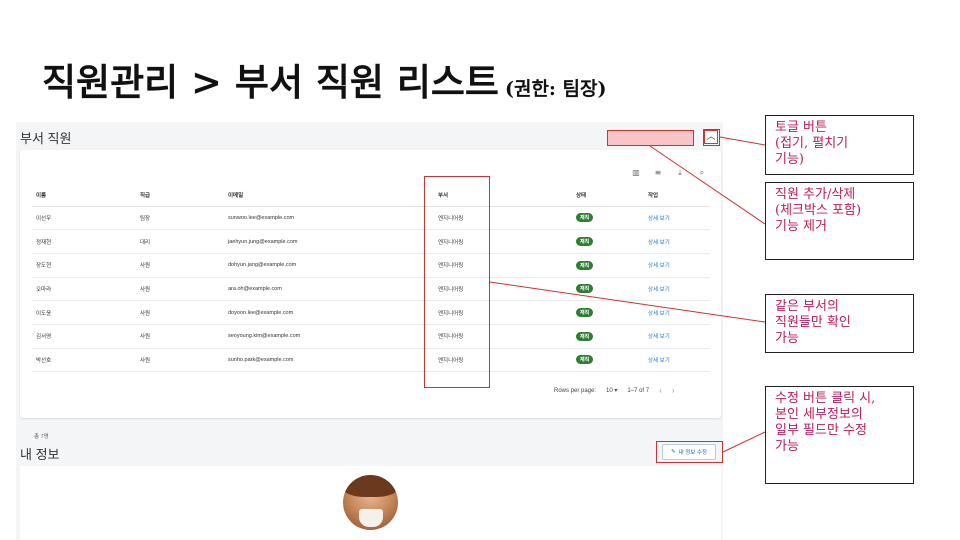 The width and height of the screenshot is (960, 540). I want to click on cell-name: 김서영, so click(84, 336).